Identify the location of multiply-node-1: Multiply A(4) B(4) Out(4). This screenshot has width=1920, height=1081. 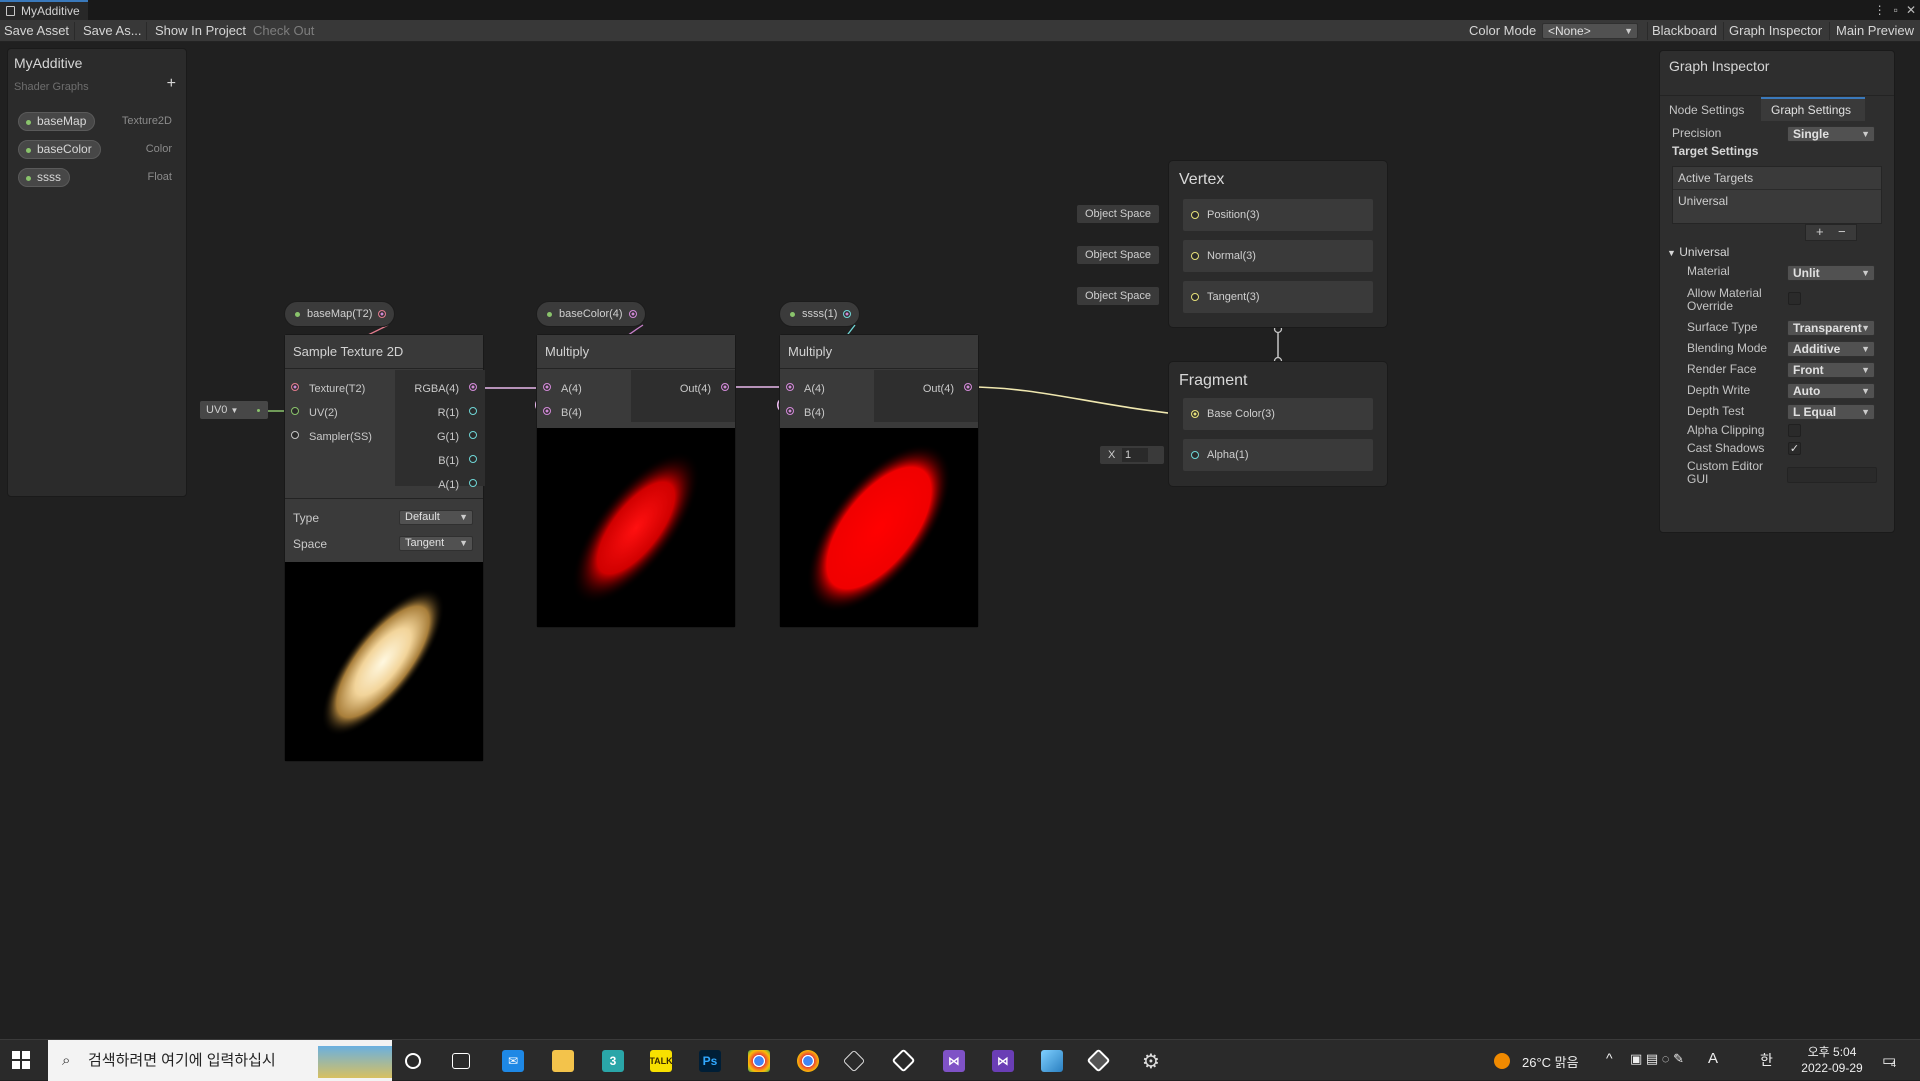
(636, 481).